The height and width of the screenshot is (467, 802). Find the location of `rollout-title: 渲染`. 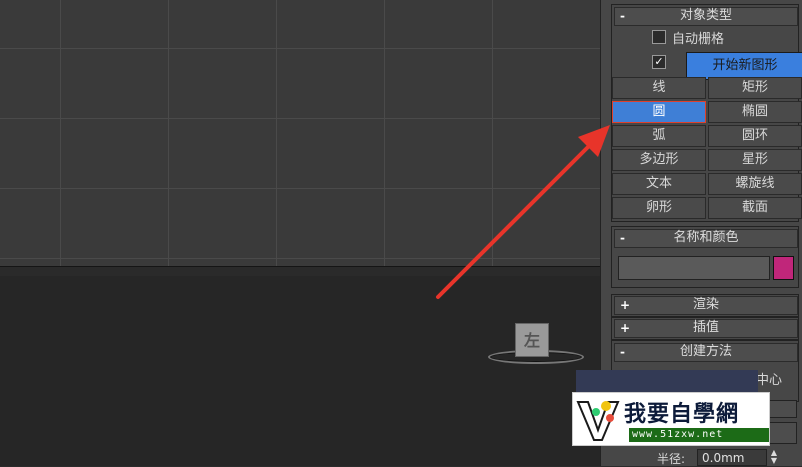

rollout-title: 渲染 is located at coordinates (705, 304).